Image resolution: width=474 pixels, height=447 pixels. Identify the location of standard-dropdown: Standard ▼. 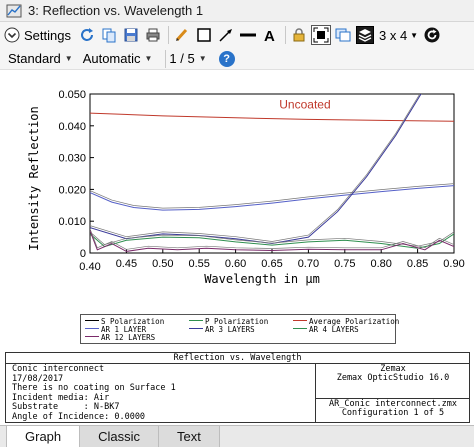
(40, 58).